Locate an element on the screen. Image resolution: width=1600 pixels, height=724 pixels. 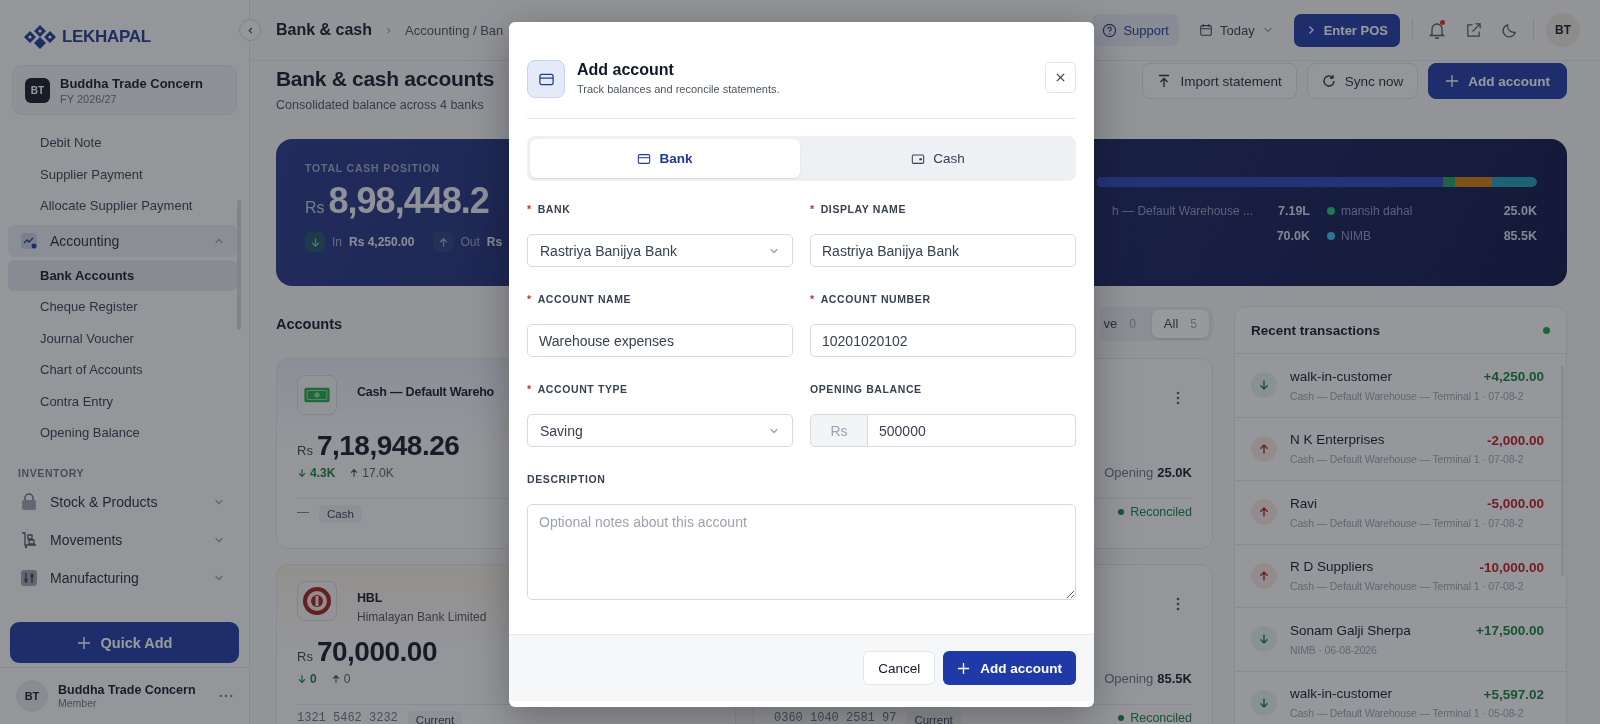
description-field: Optional notes about this account is located at coordinates (801, 552).